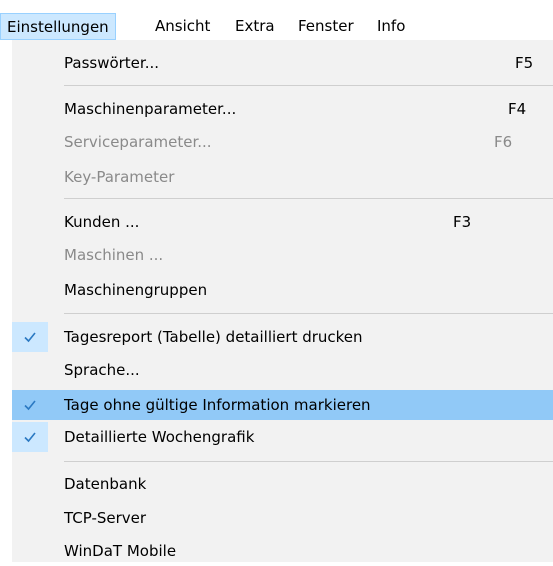  Describe the element at coordinates (119, 177) in the screenshot. I see `menu-item-label: Key-Parameter` at that location.